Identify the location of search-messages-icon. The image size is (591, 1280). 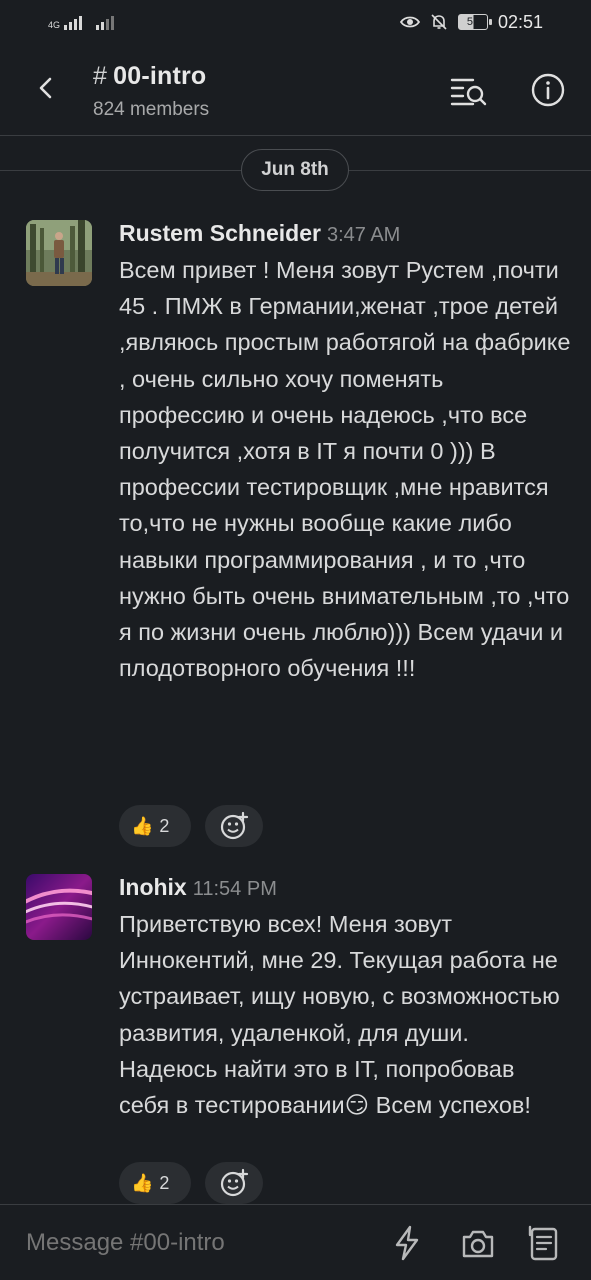
(469, 90).